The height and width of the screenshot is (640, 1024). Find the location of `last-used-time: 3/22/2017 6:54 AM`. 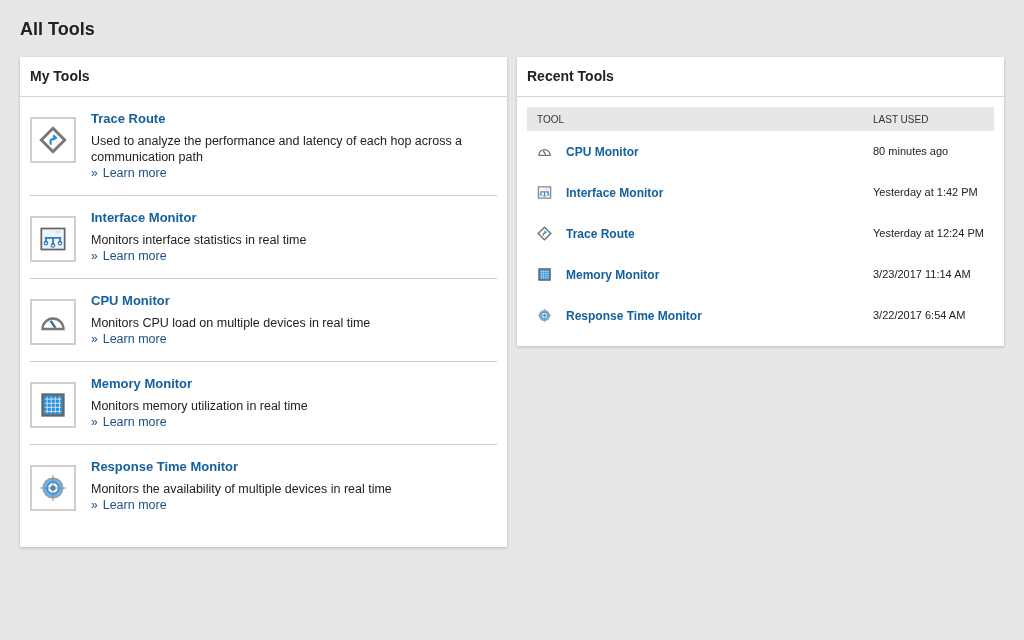

last-used-time: 3/22/2017 6:54 AM is located at coordinates (919, 316).